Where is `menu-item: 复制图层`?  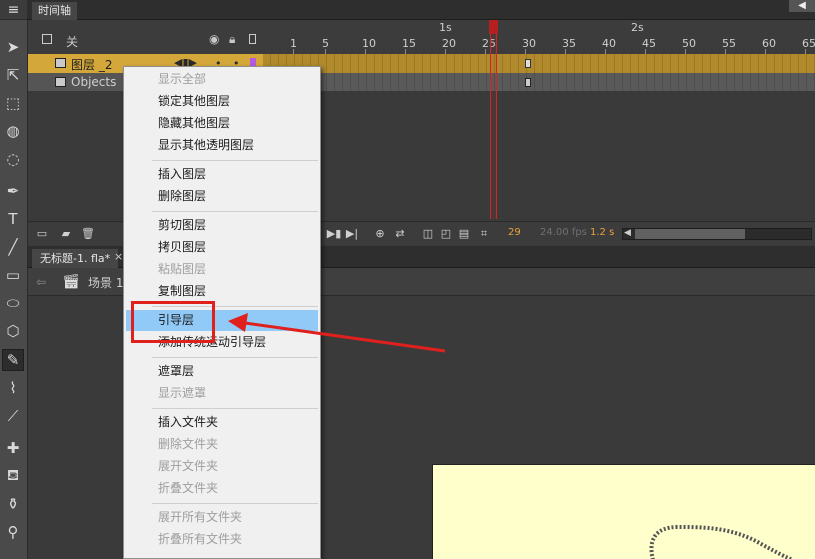
menu-item: 复制图层 is located at coordinates (222, 291).